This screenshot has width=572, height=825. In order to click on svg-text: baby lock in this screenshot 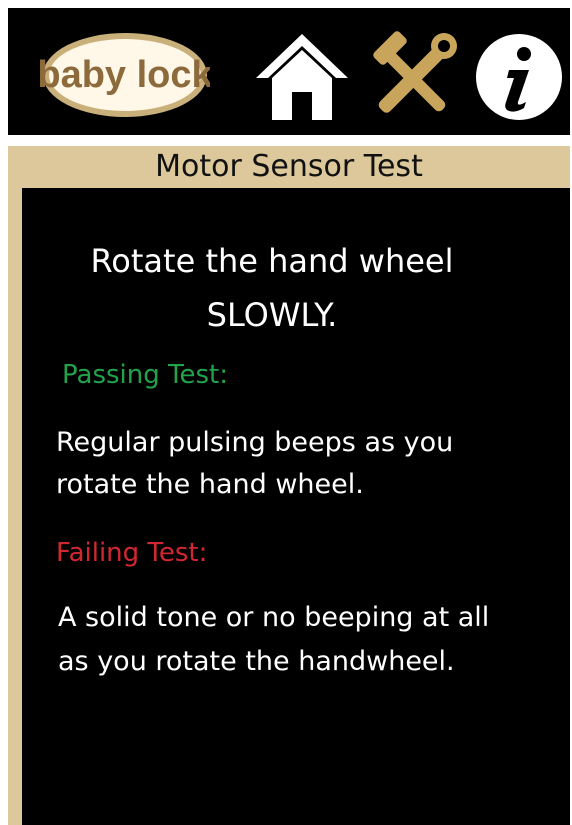, I will do `click(125, 75)`.